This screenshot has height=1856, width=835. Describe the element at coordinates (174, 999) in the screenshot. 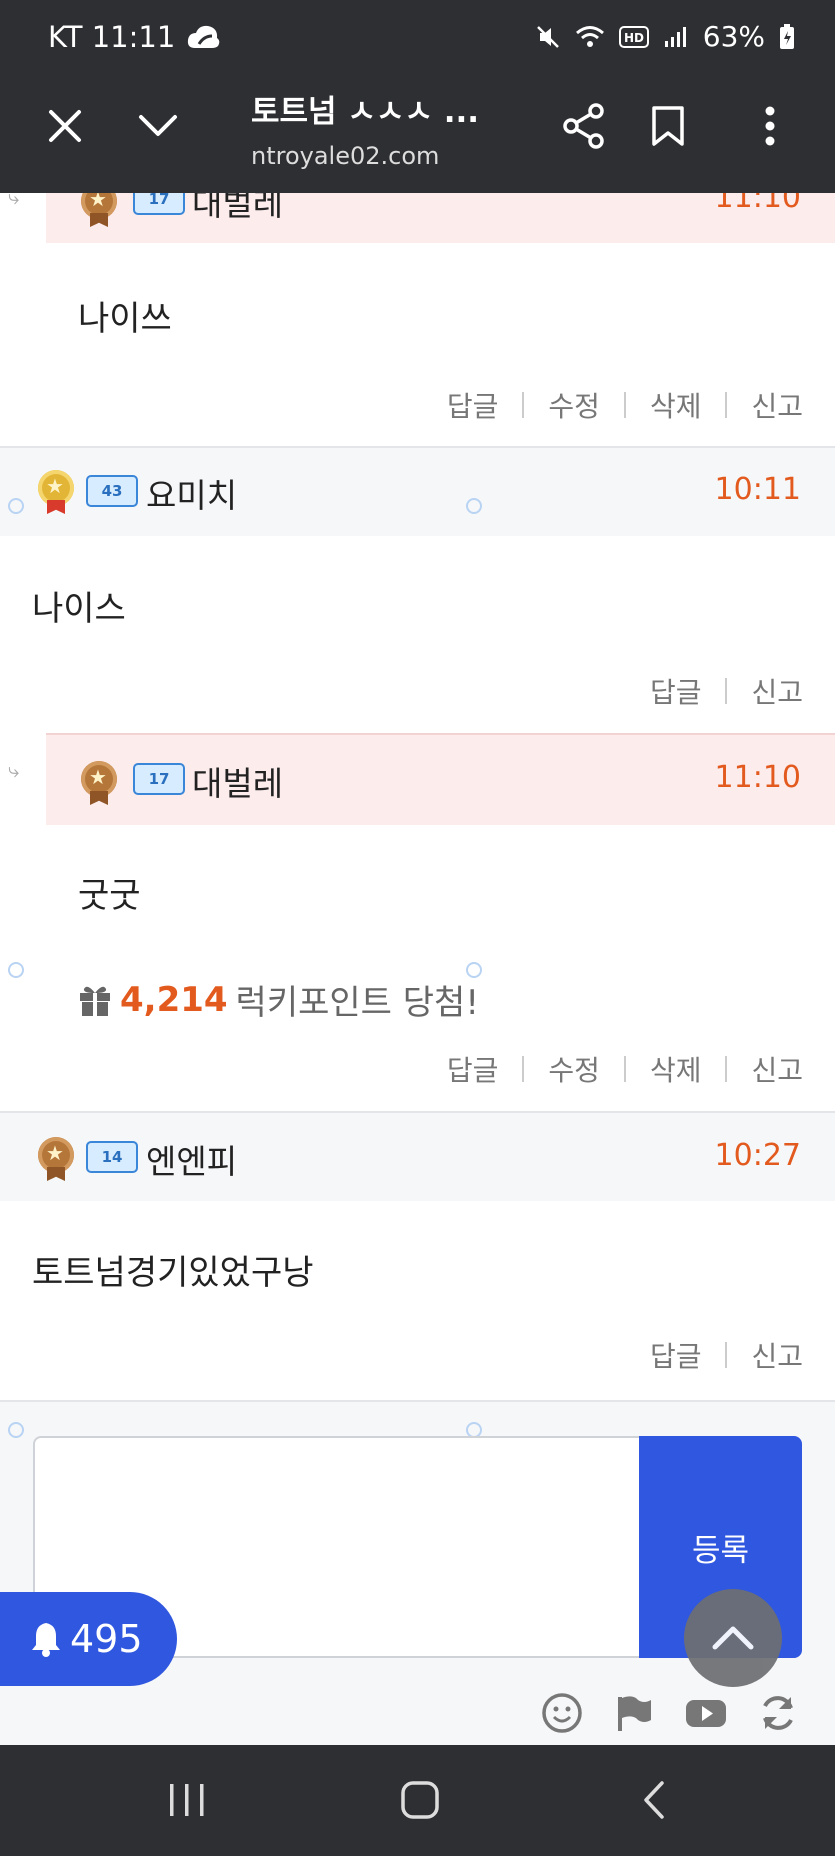

I see `lucky-points: 4,214` at that location.